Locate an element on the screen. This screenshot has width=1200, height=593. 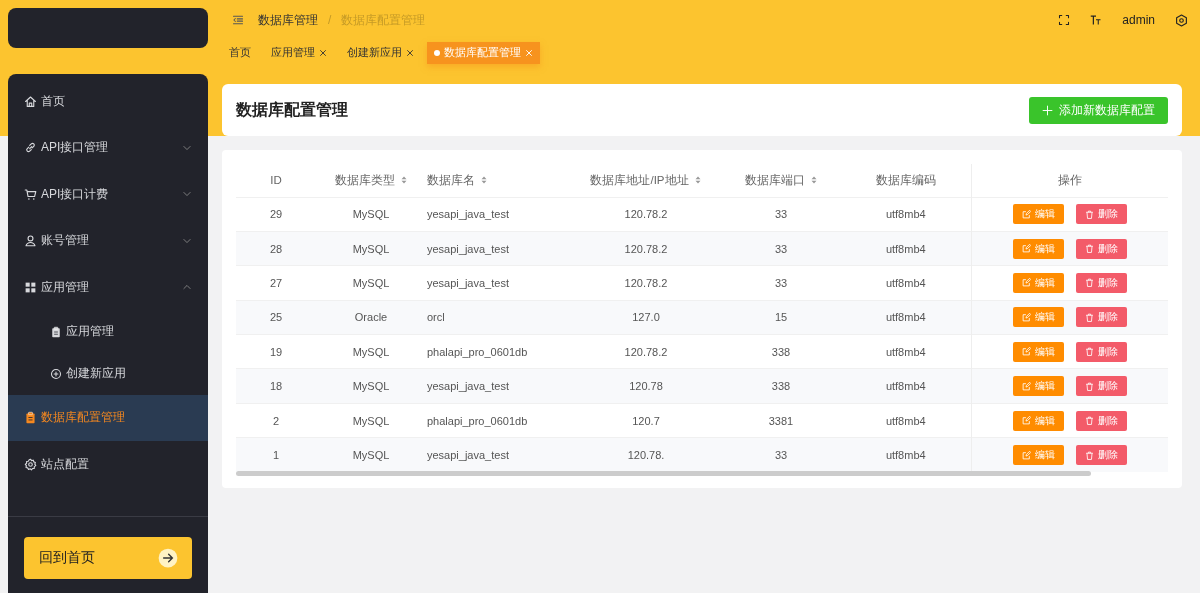
menu-item: API接口管理 is located at coordinates (108, 147).